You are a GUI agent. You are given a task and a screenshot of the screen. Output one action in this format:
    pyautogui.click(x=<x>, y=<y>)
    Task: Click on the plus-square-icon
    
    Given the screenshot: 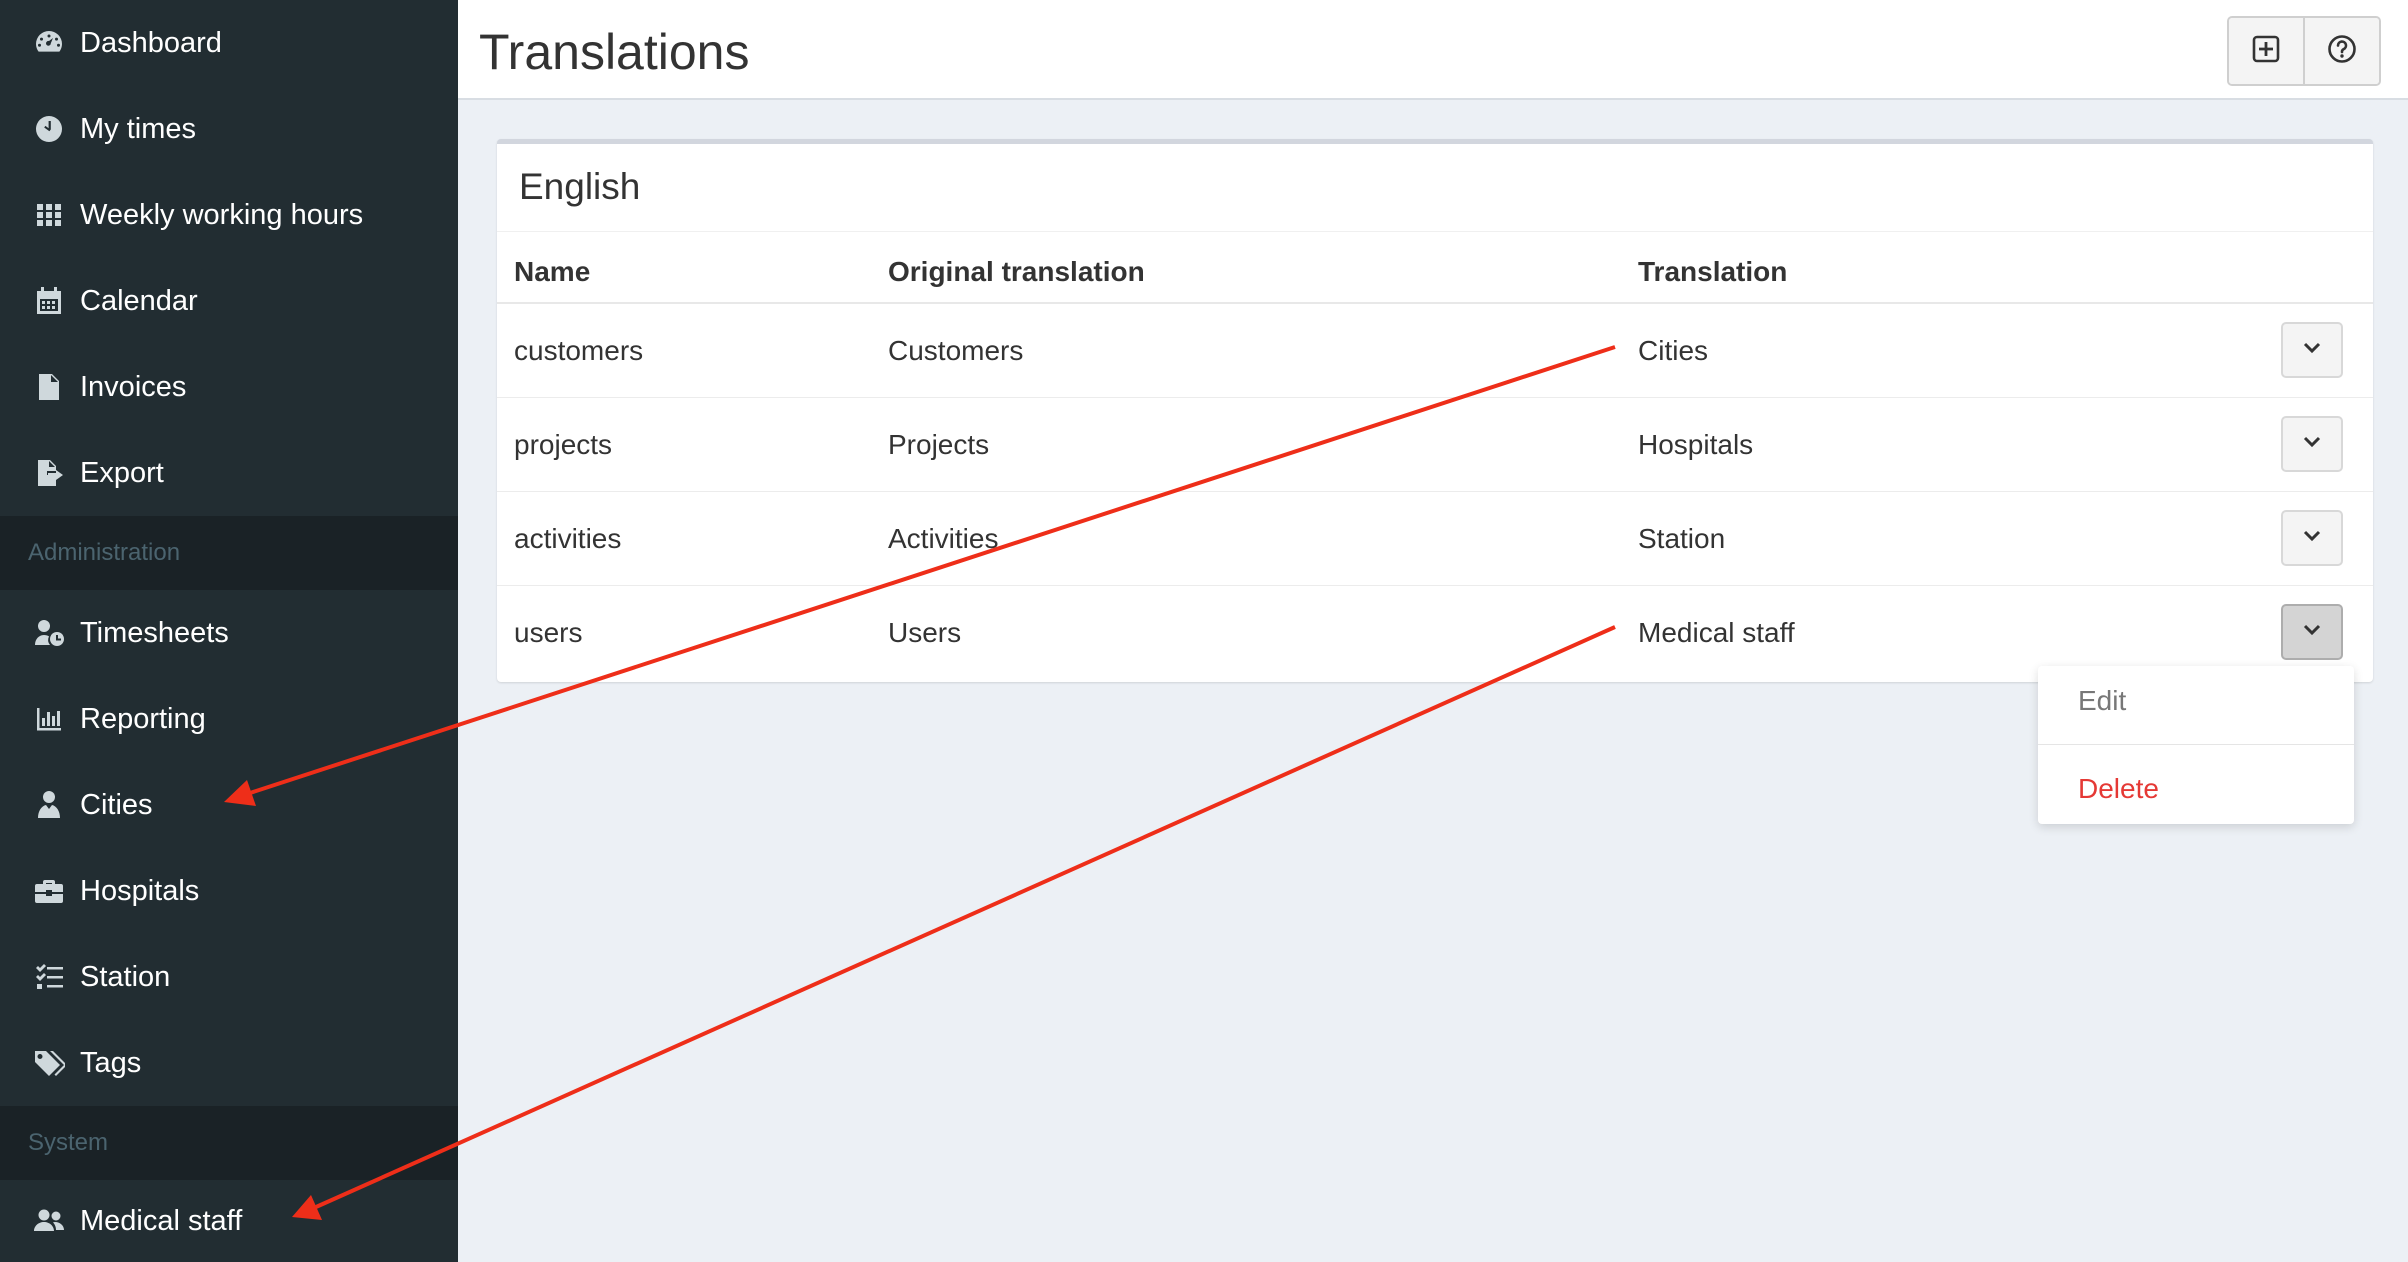 What is the action you would take?
    pyautogui.click(x=2266, y=51)
    